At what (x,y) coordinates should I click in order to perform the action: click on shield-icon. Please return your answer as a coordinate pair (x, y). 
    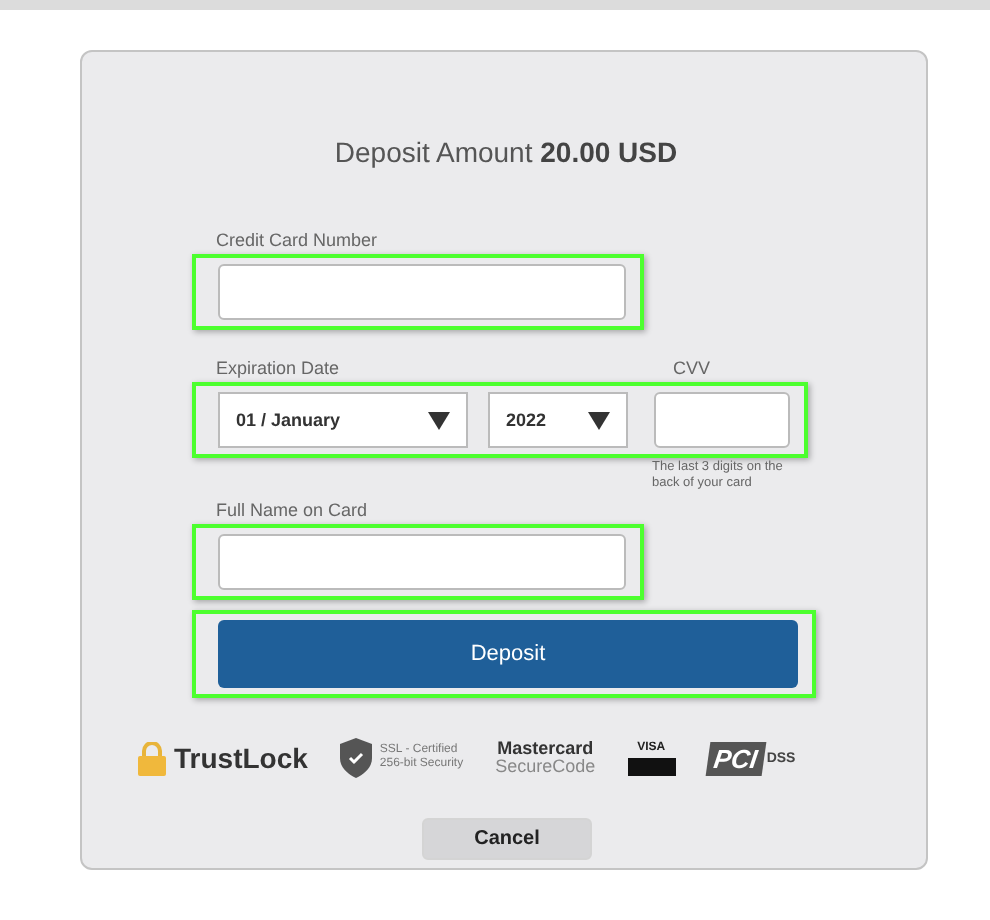
    Looking at the image, I should click on (355, 758).